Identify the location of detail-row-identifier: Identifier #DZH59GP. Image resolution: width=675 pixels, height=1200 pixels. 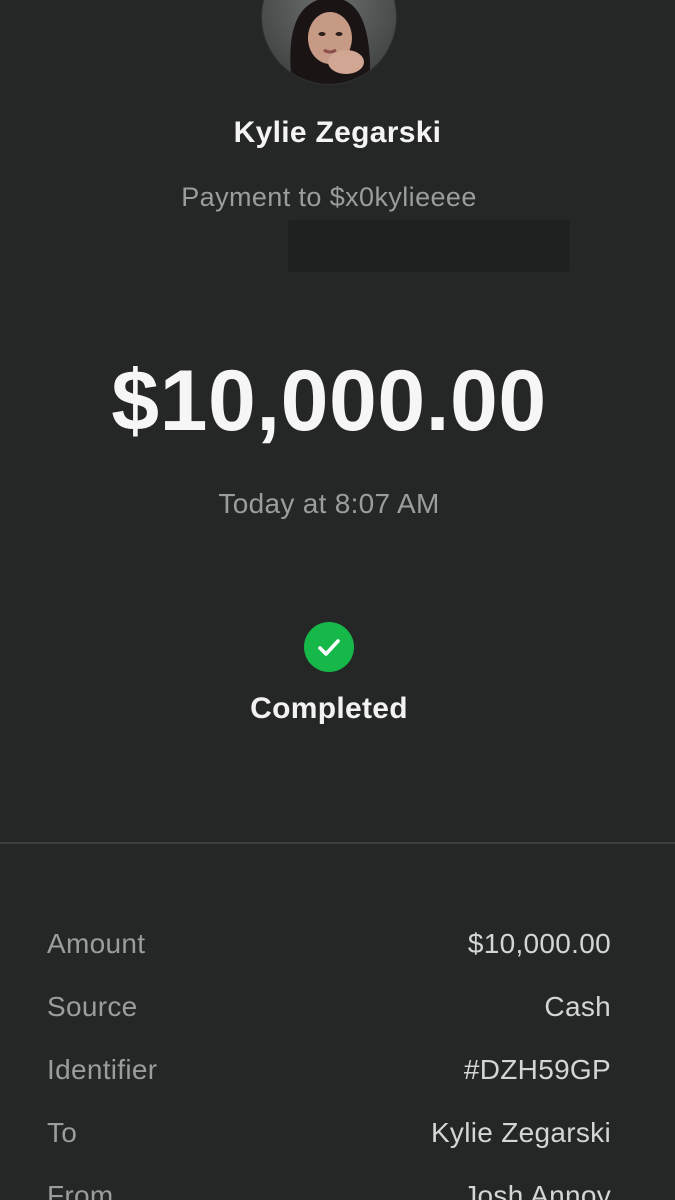
(337, 1075).